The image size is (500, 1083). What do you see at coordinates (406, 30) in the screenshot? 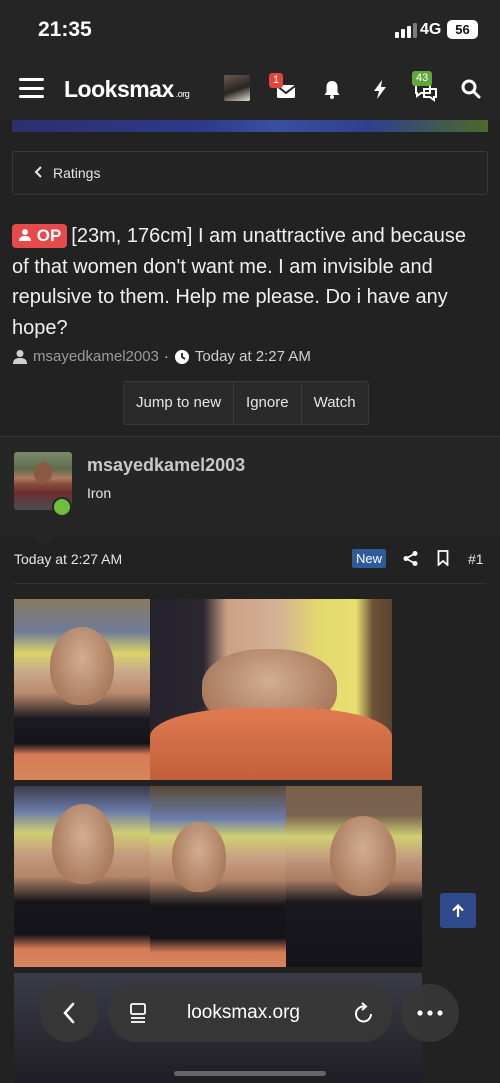
I see `signal-icon` at bounding box center [406, 30].